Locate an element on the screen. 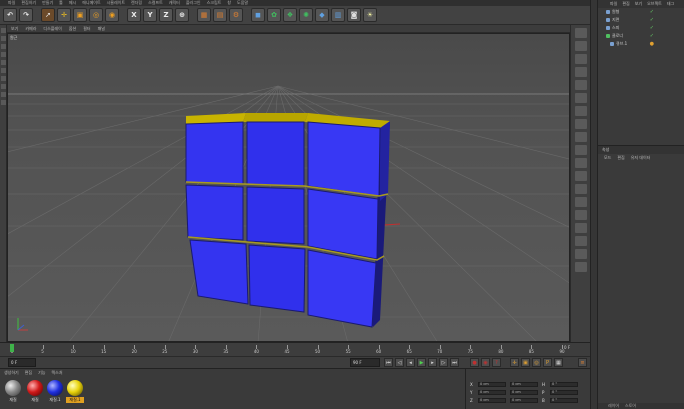 Image resolution: width=684 pixels, height=409 pixels. mode-polygons-icon is located at coordinates (3, 70).